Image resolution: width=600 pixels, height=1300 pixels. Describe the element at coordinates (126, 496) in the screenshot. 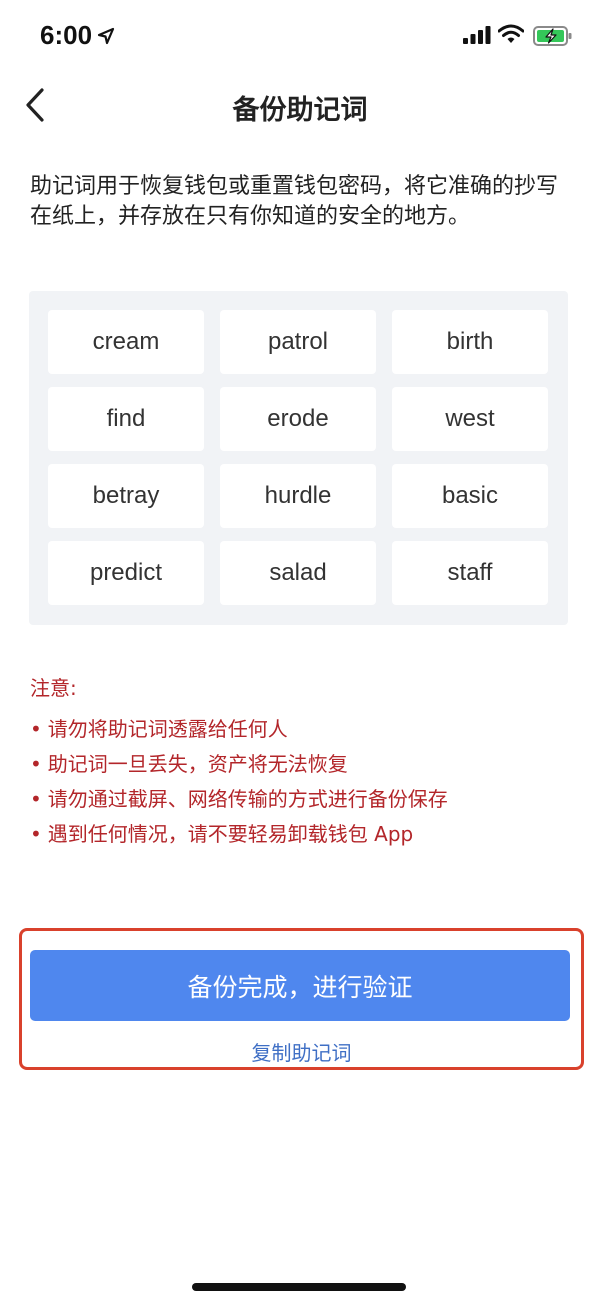

I see `mnemonic-word: betray` at that location.